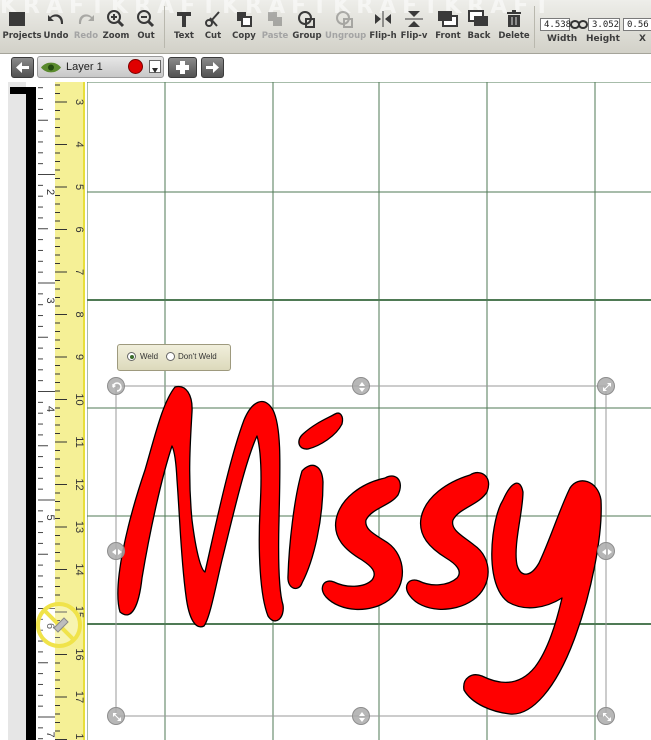  Describe the element at coordinates (79, 441) in the screenshot. I see `ruler-cm-label: 11` at that location.